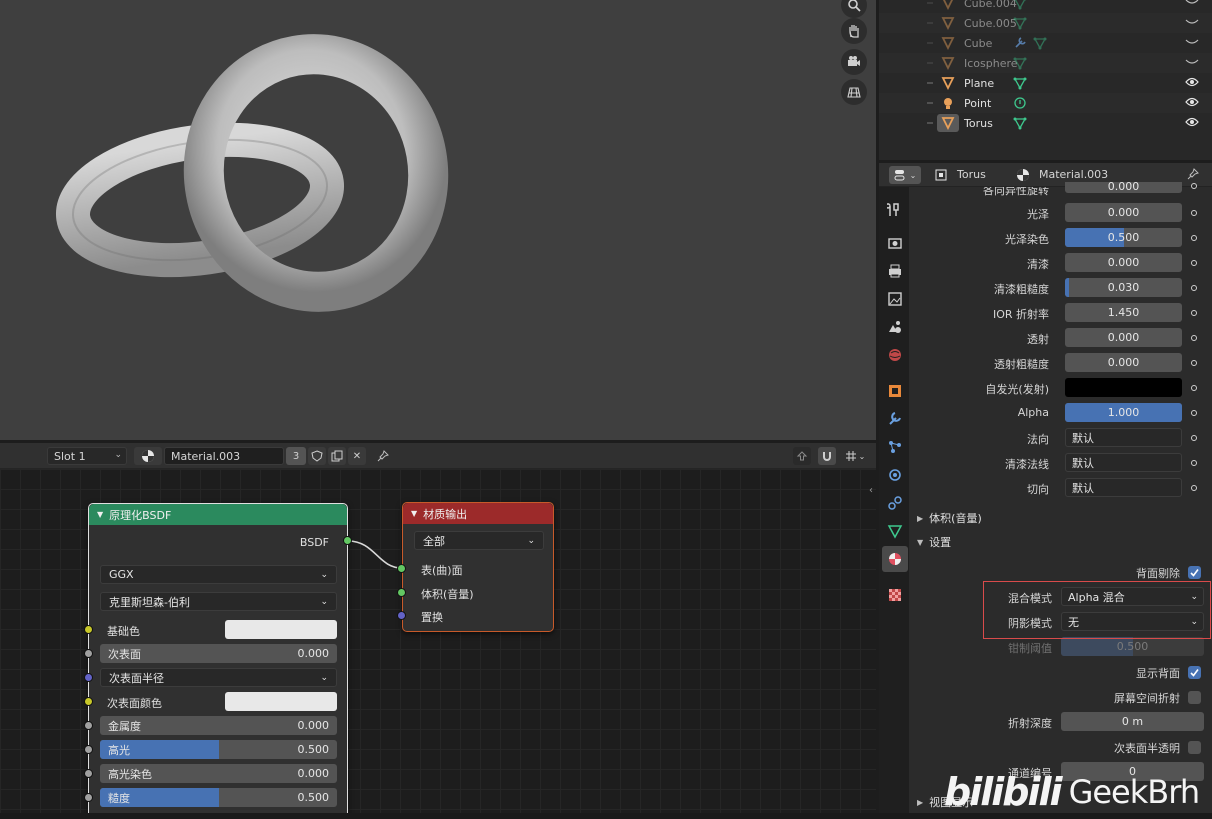 Image resolution: width=1212 pixels, height=819 pixels. I want to click on bsdf-input-slider: 高光染色 0.000, so click(218, 773).